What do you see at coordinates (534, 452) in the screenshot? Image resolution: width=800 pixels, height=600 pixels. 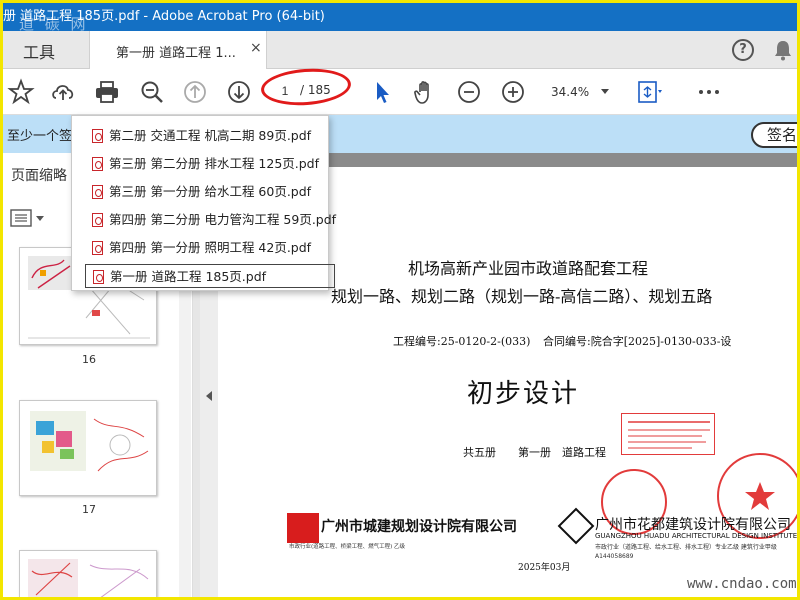 I see `volume-info: 共五册 第一册 道路工程` at bounding box center [534, 452].